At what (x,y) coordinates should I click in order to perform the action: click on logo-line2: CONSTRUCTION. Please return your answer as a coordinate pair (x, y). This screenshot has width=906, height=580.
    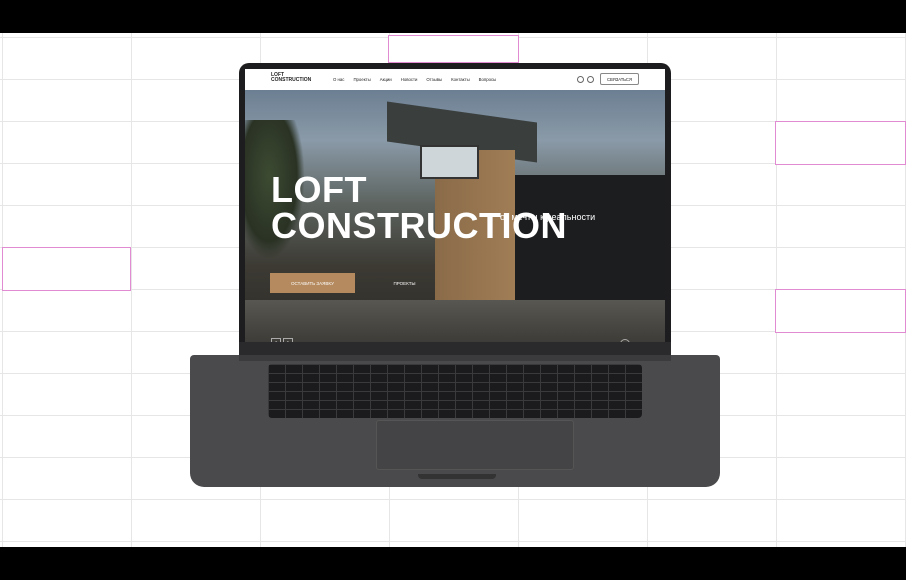
    Looking at the image, I should click on (291, 80).